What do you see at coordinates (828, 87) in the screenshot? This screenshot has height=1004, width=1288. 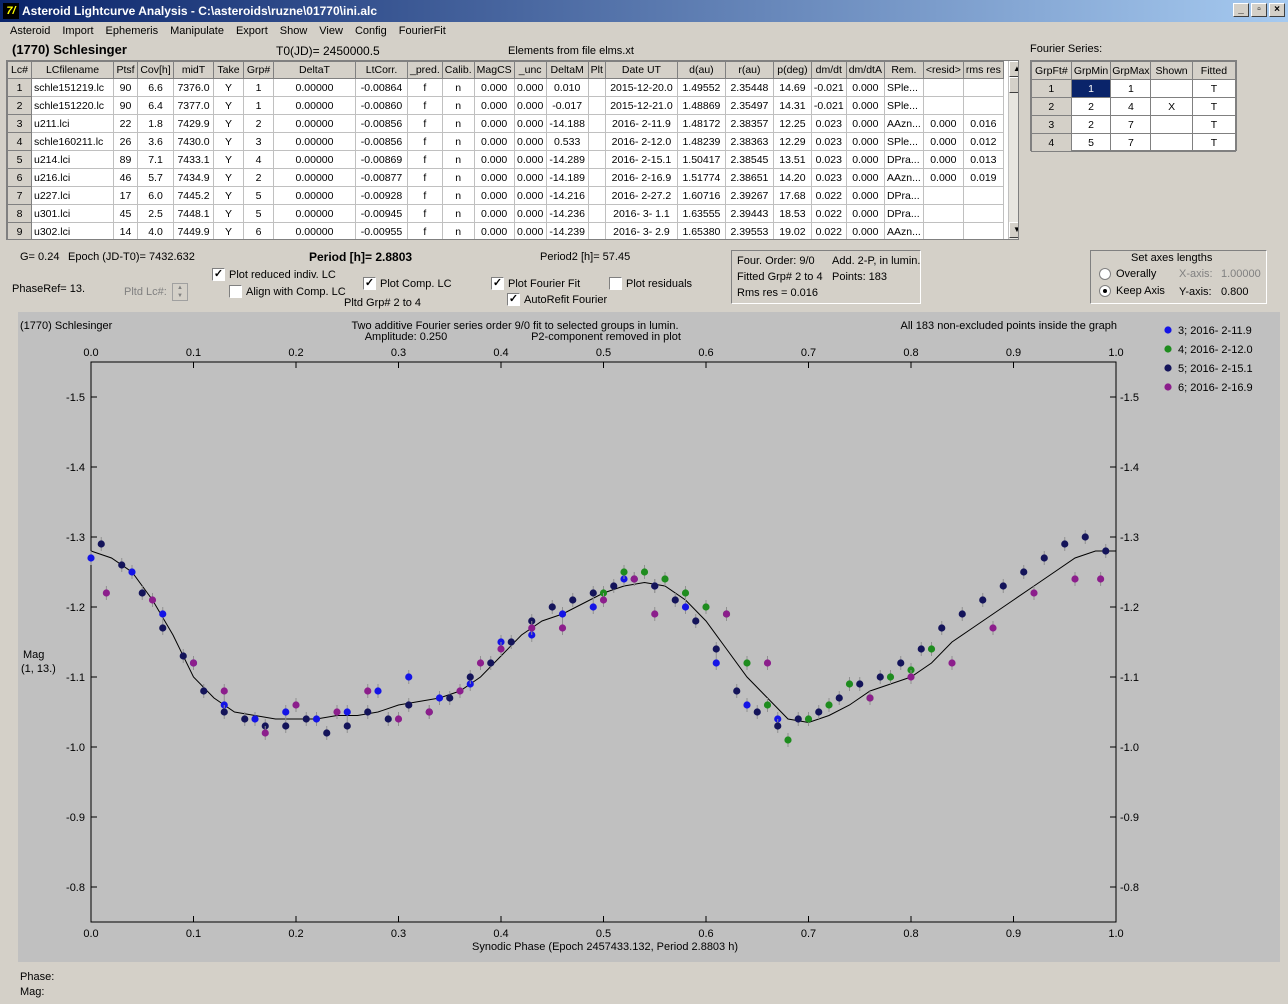 I see `table-cell: -0.021` at bounding box center [828, 87].